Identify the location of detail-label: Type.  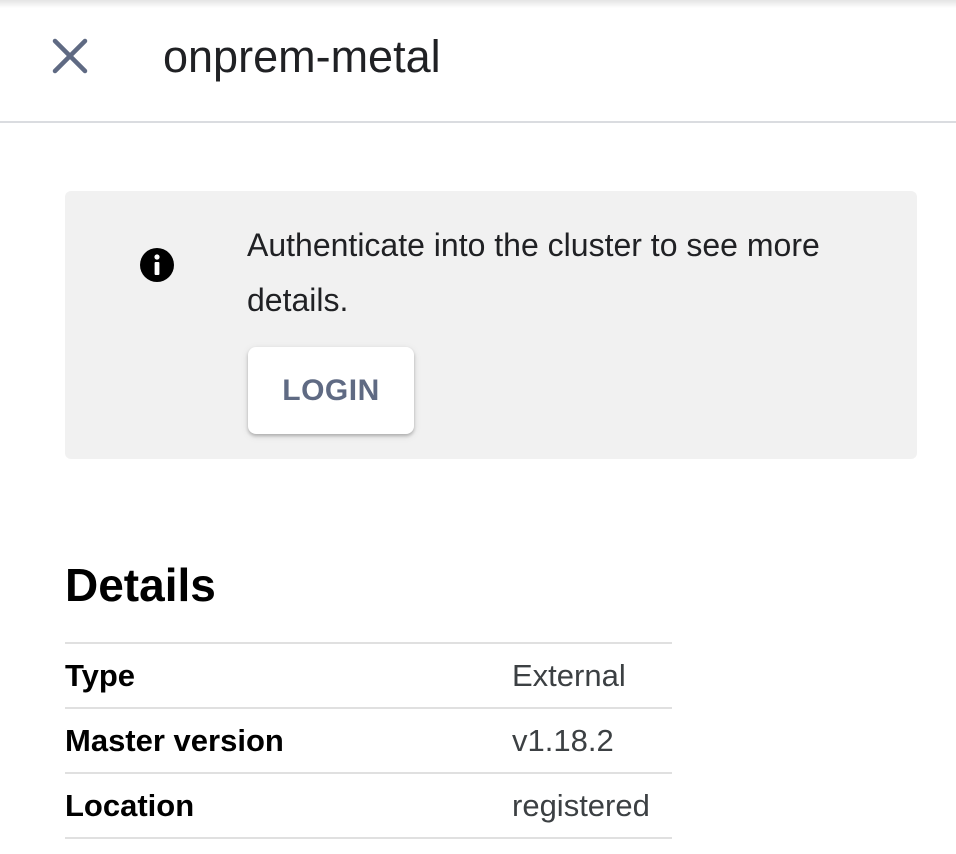
(100, 675).